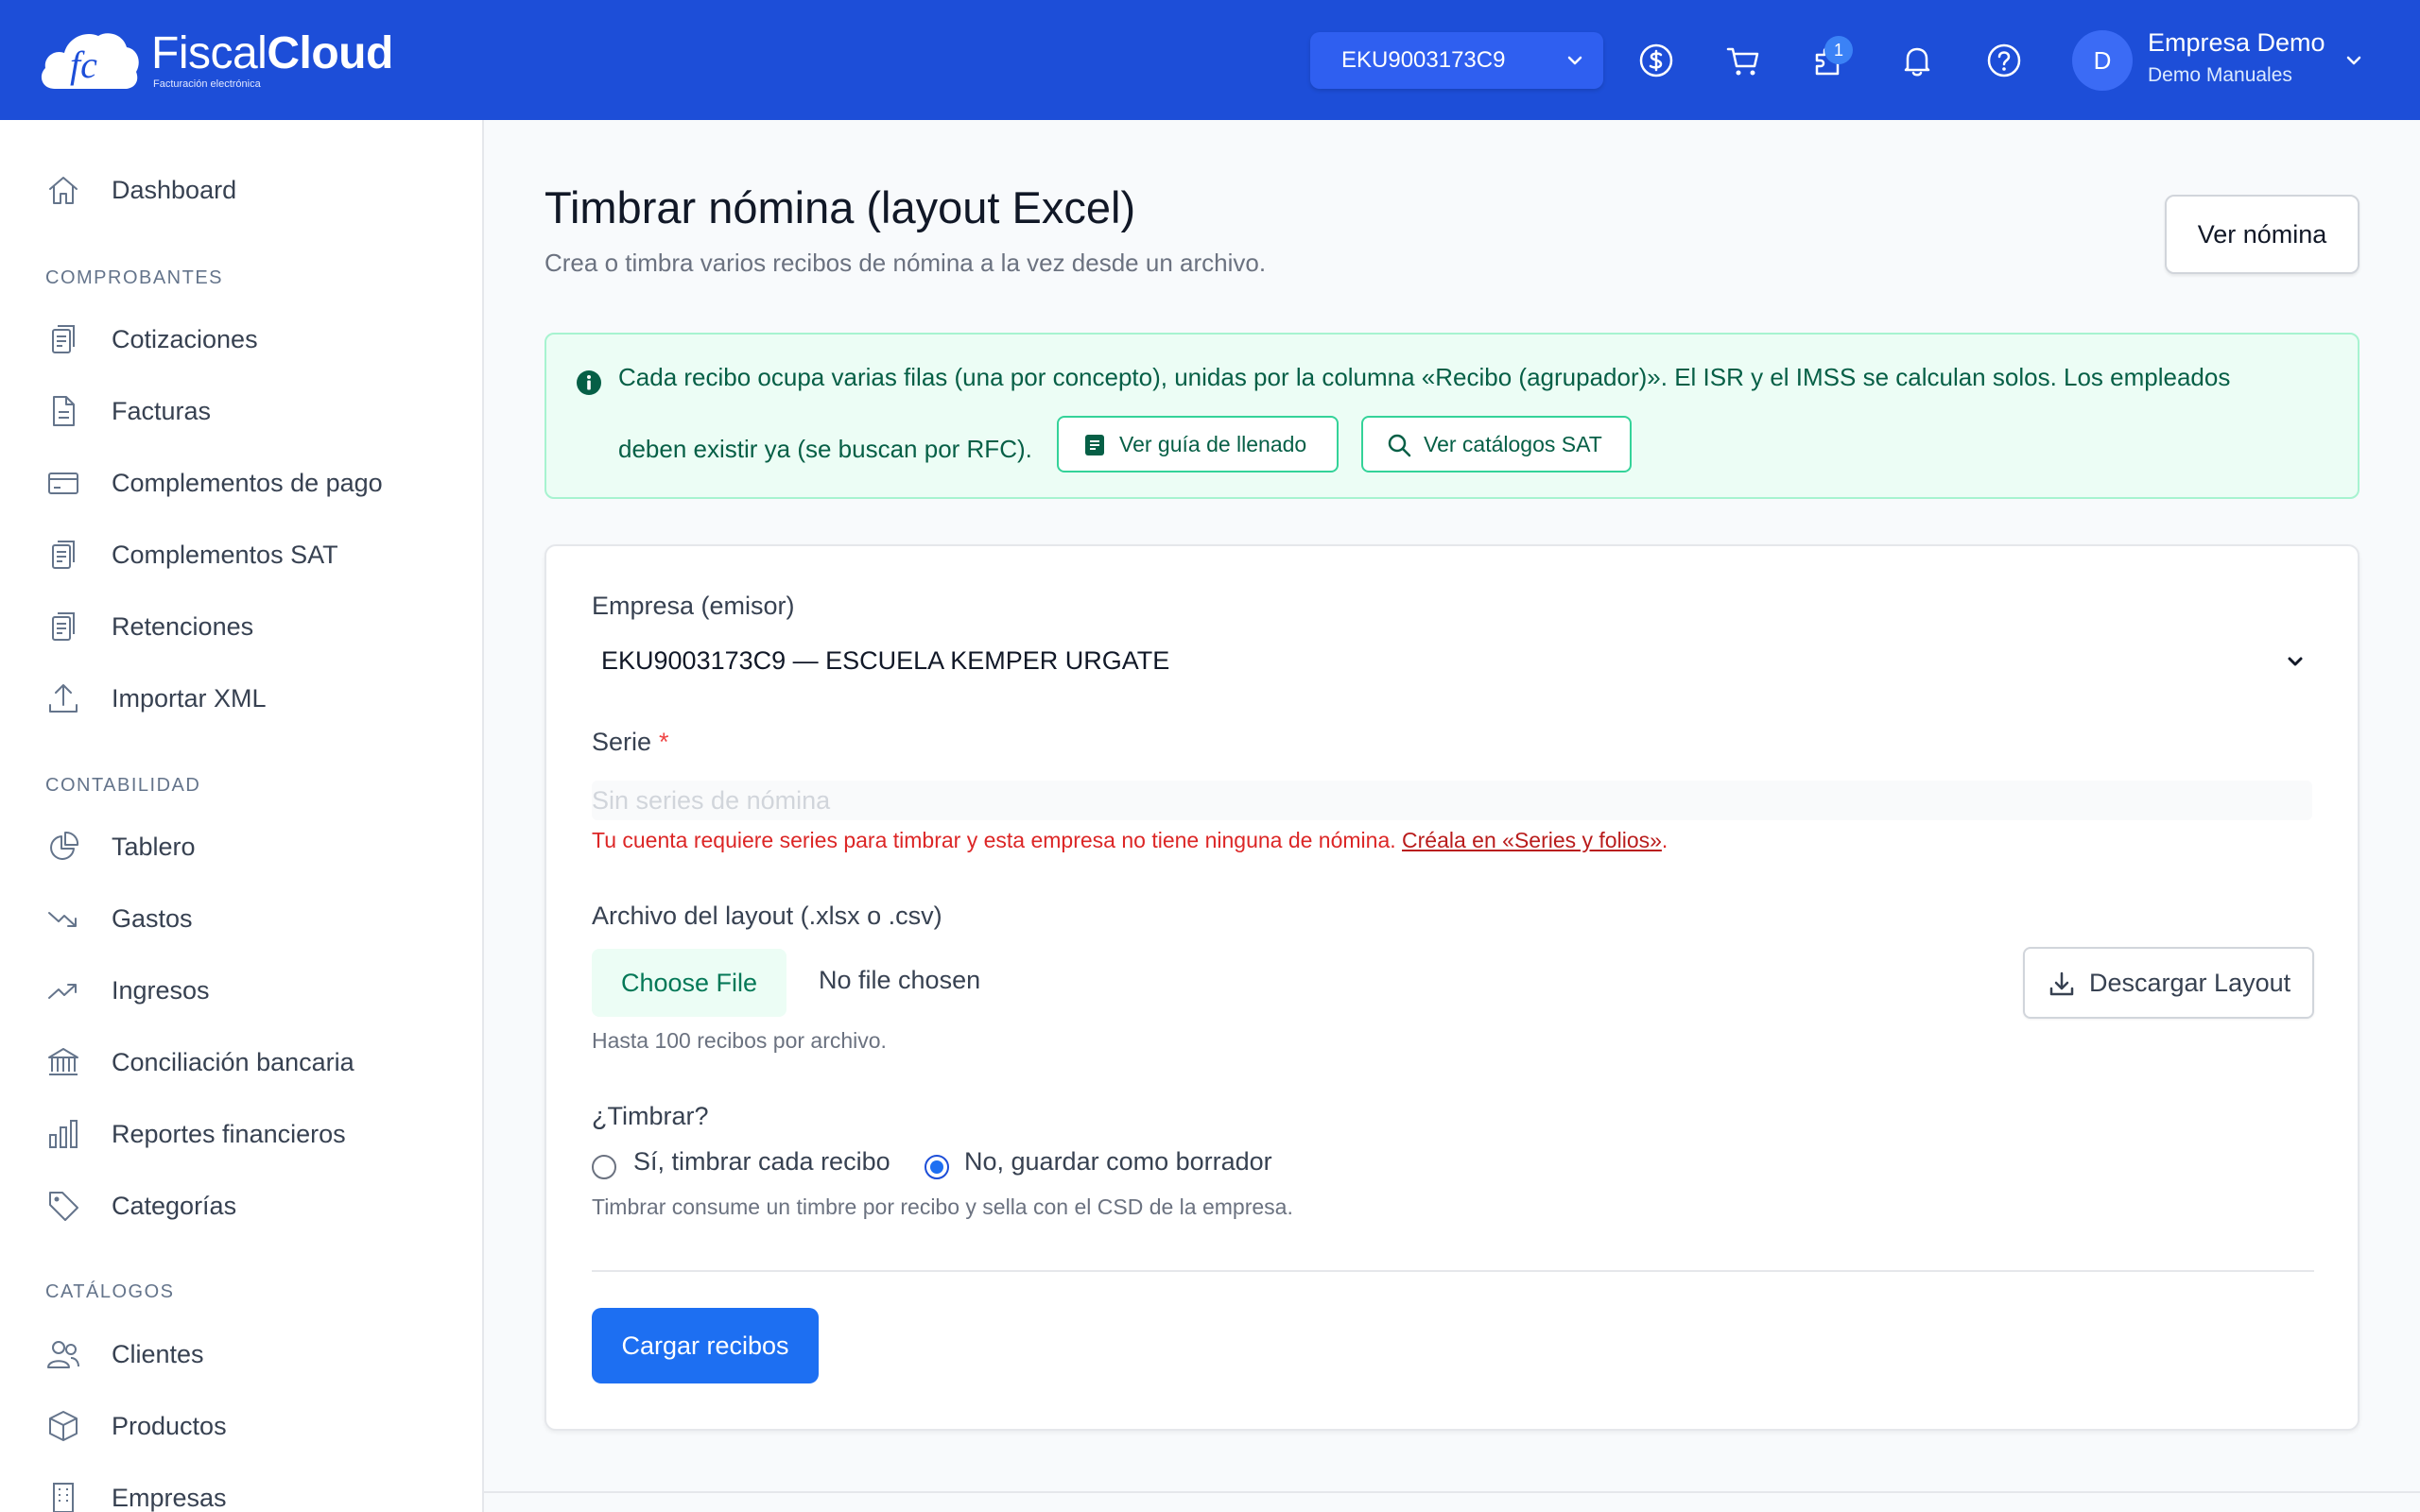 The width and height of the screenshot is (2420, 1512). What do you see at coordinates (63, 1134) in the screenshot?
I see `bar-chart-icon` at bounding box center [63, 1134].